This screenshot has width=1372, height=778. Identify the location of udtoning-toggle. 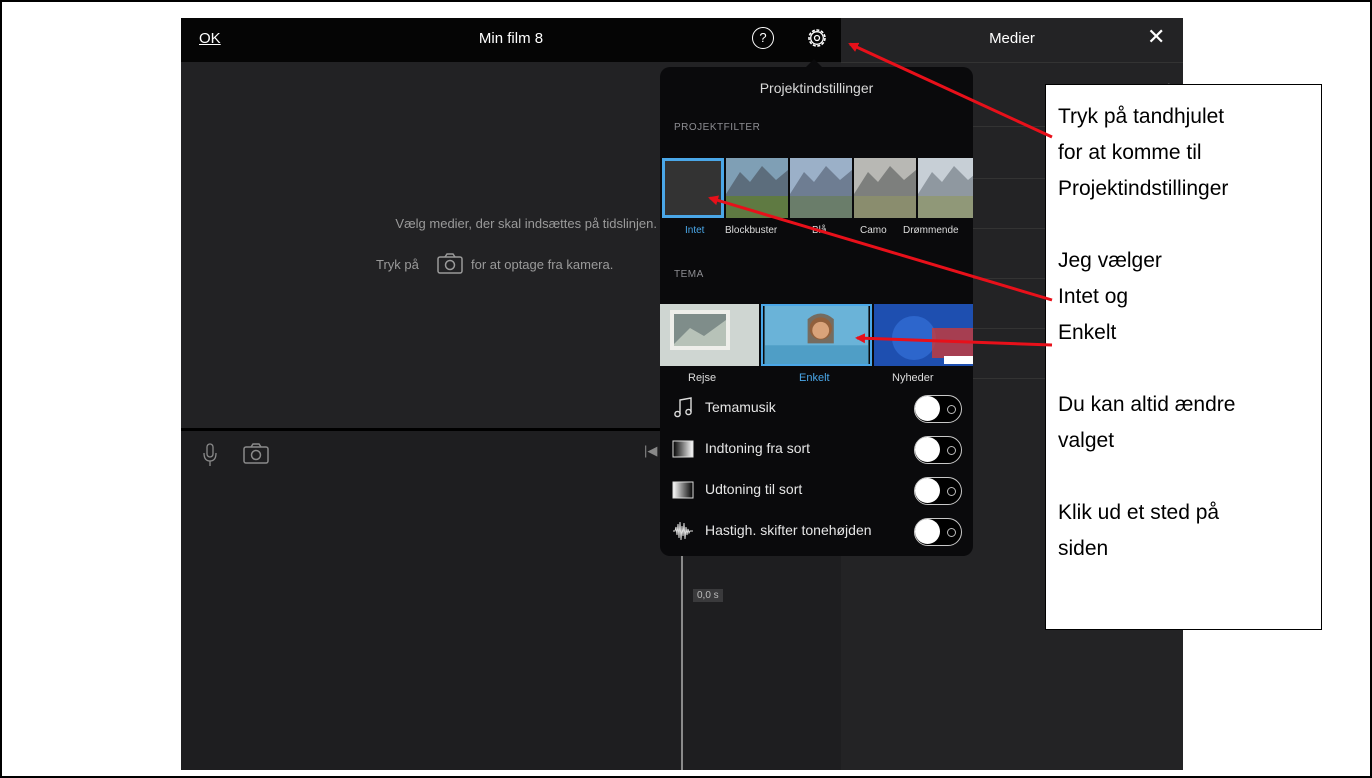
(938, 491).